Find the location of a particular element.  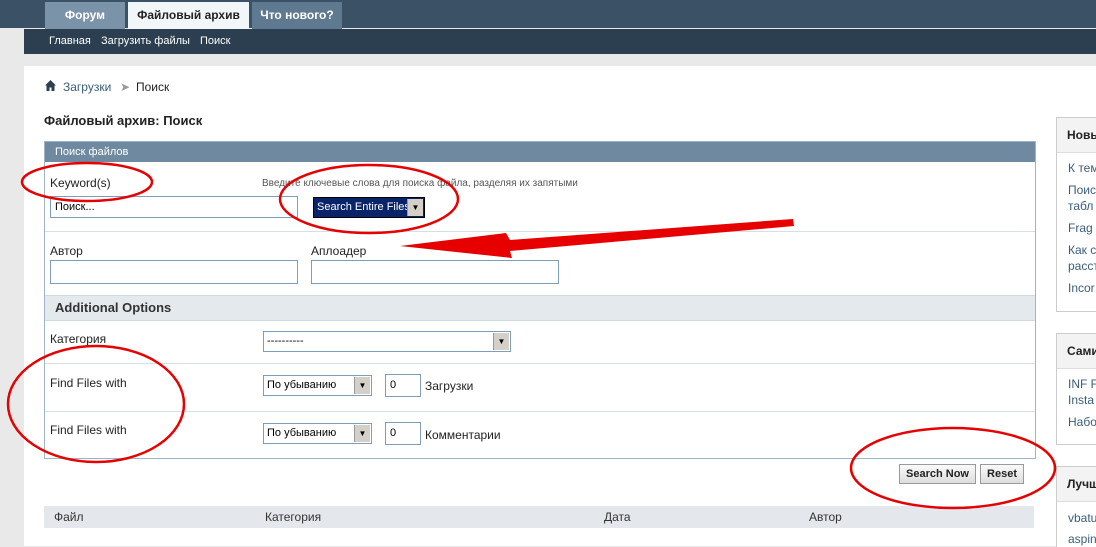

downloads-unit-label: Загрузки is located at coordinates (449, 386).